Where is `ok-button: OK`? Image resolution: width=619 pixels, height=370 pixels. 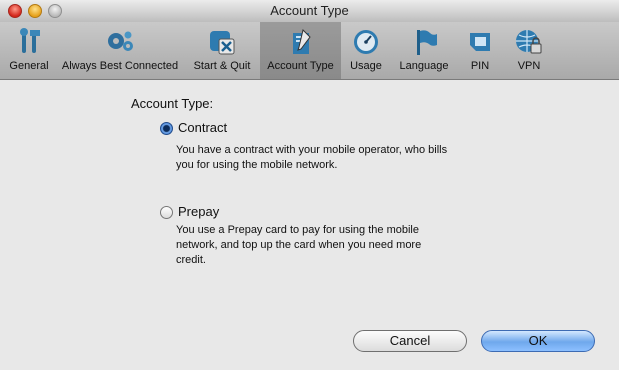 ok-button: OK is located at coordinates (538, 341).